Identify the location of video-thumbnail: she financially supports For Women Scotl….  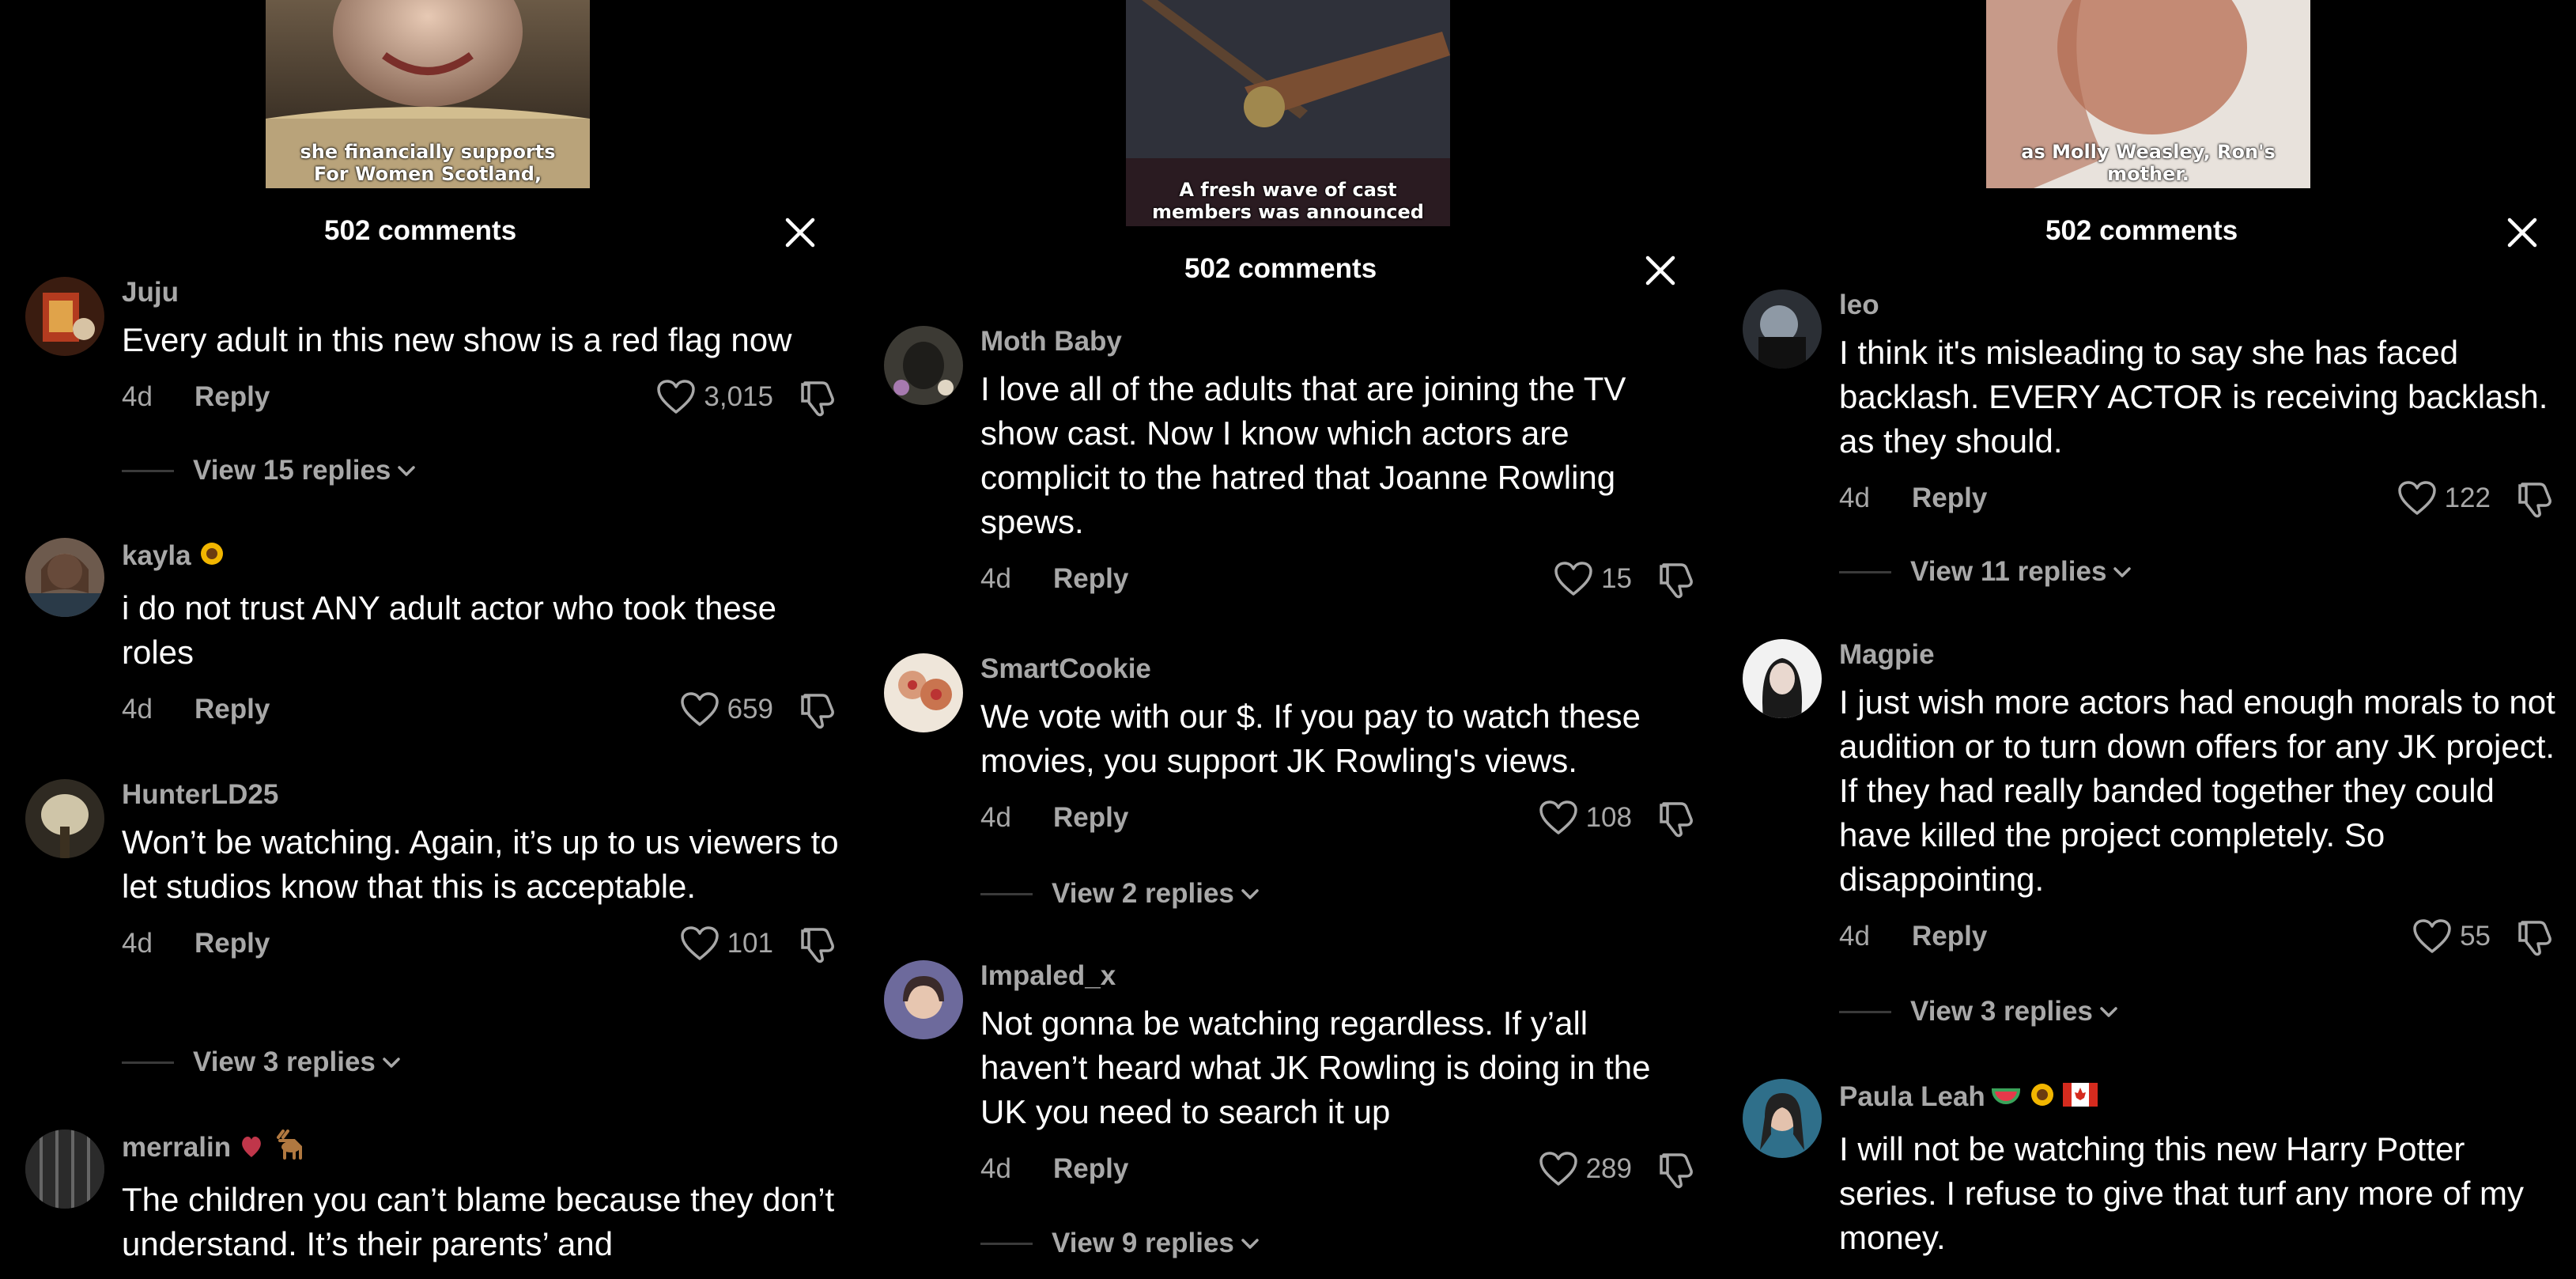
(428, 94).